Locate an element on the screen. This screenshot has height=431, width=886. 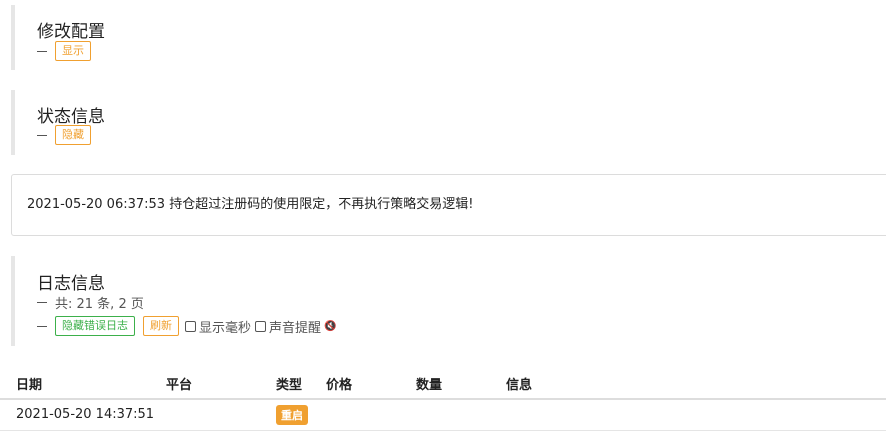
column-header-platform: 平台 is located at coordinates (179, 385).